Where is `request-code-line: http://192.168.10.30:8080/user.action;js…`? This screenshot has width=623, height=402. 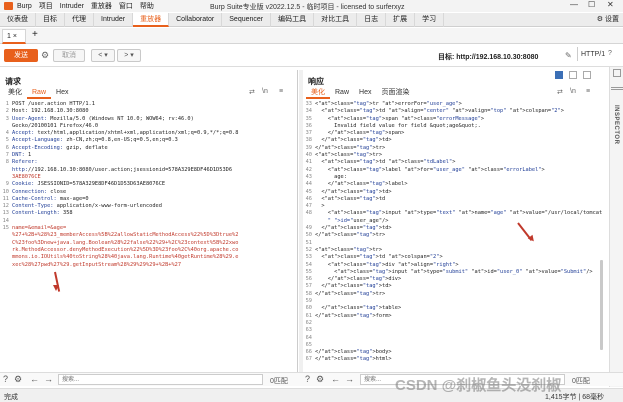 request-code-line: http://192.168.10.30:8080/user.action;js… is located at coordinates (119, 170).